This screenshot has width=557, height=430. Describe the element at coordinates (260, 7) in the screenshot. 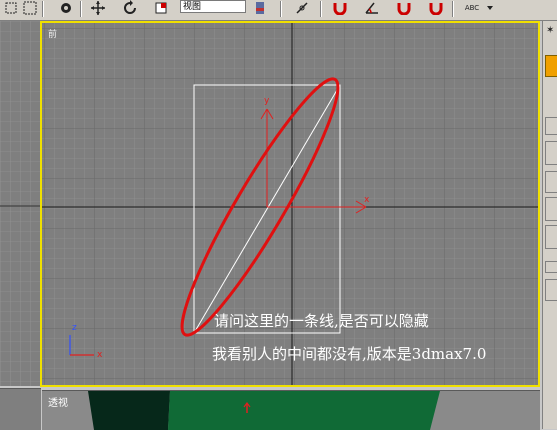

I see `use-pivot-center-icon` at that location.